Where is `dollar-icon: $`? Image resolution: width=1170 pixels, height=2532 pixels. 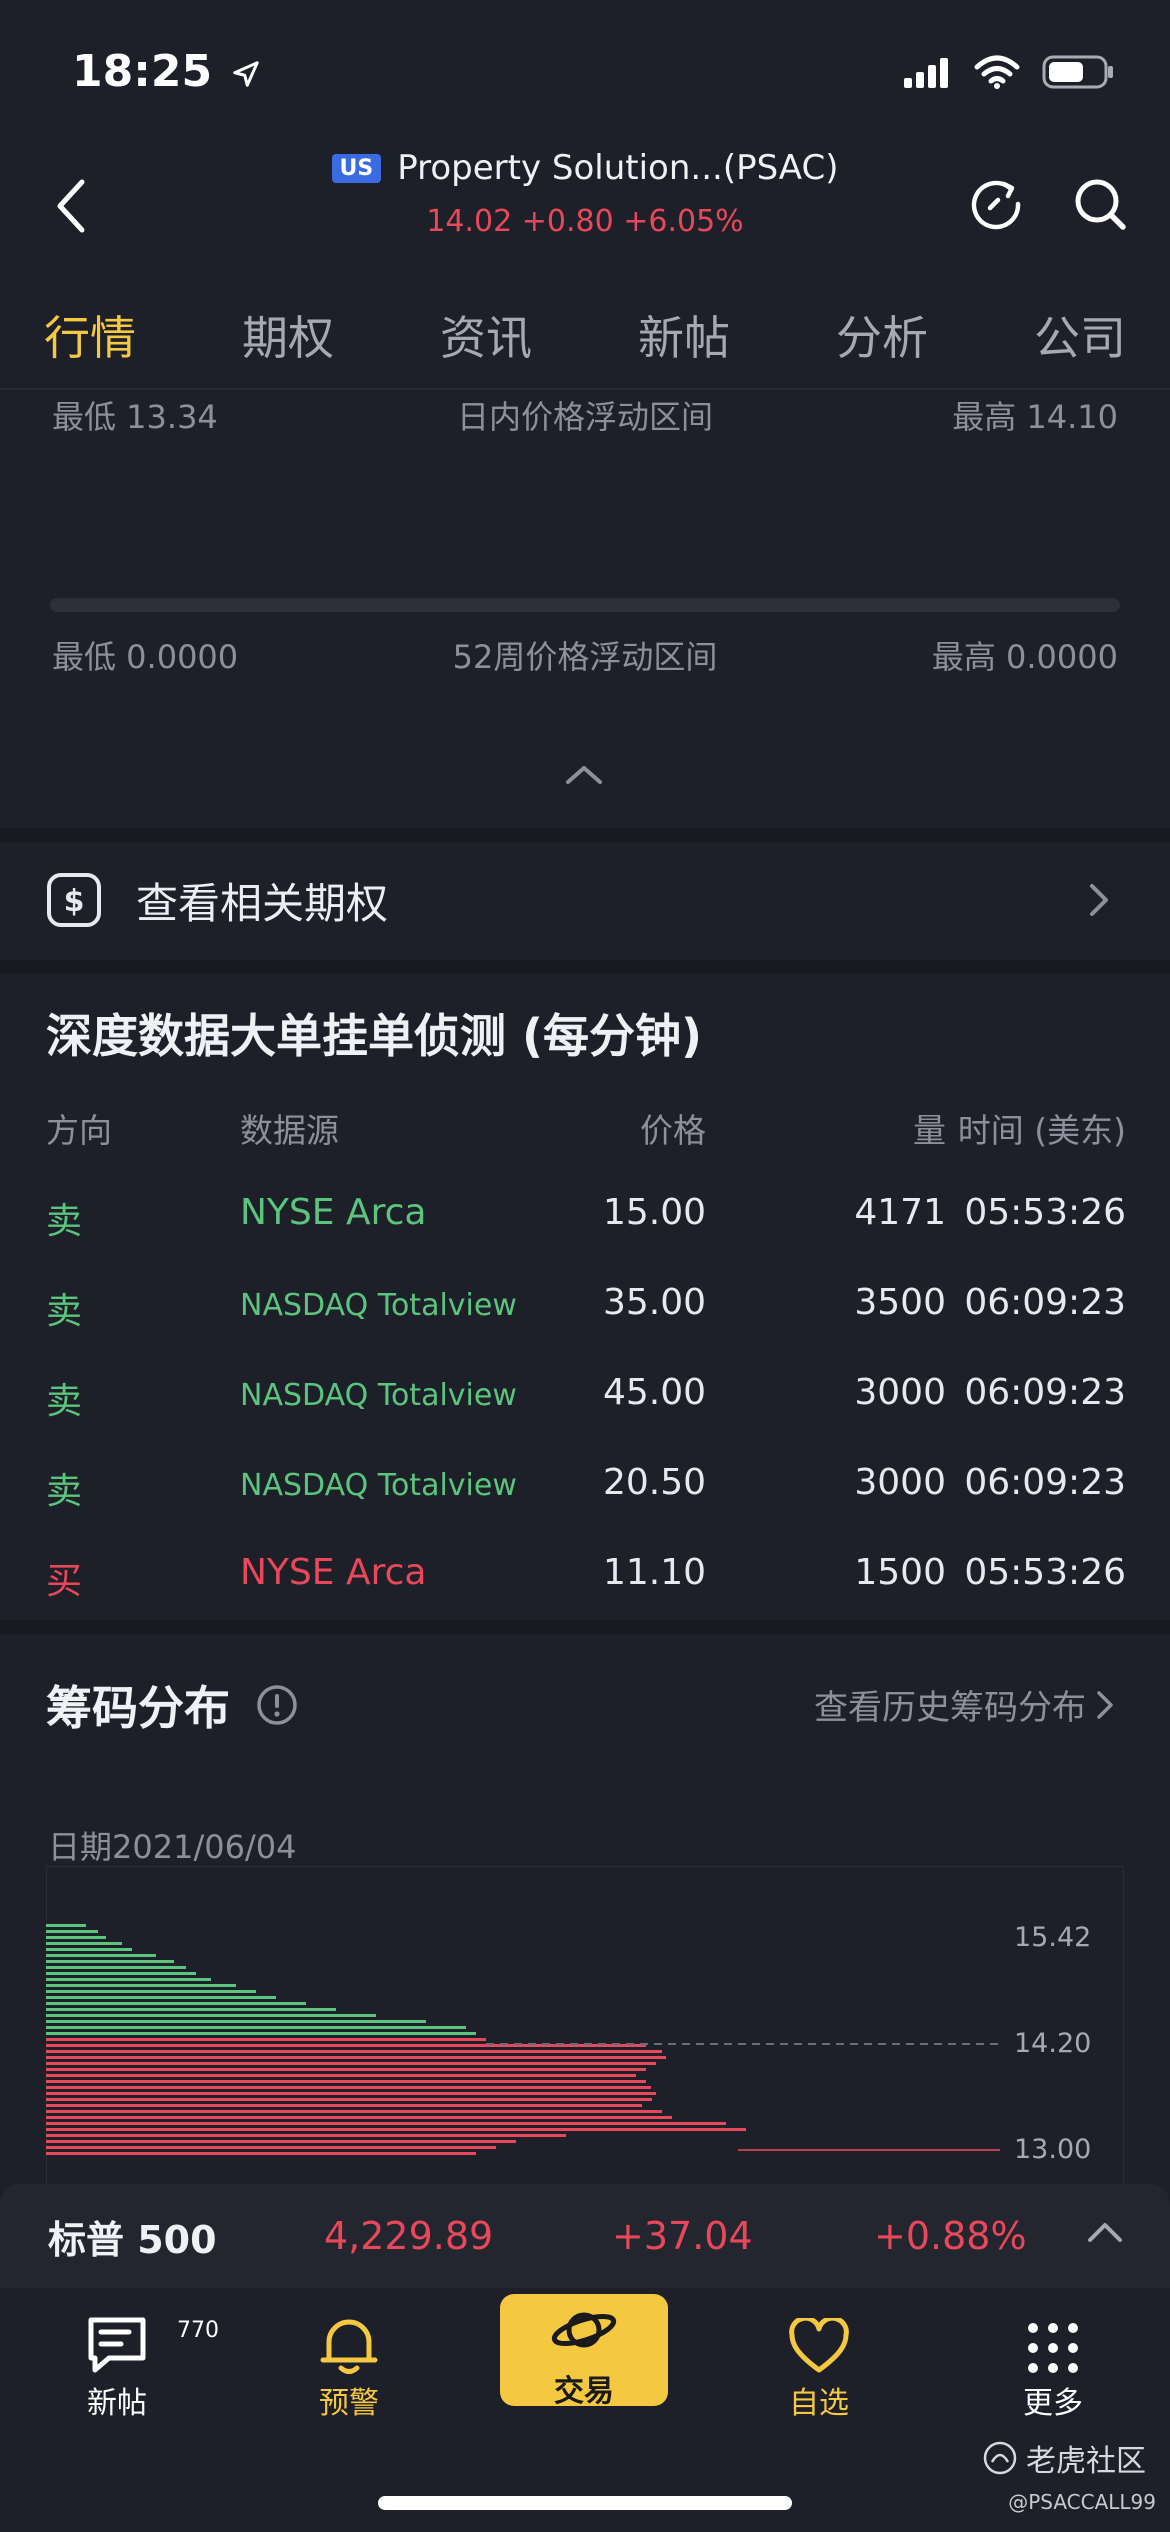
dollar-icon: $ is located at coordinates (74, 900).